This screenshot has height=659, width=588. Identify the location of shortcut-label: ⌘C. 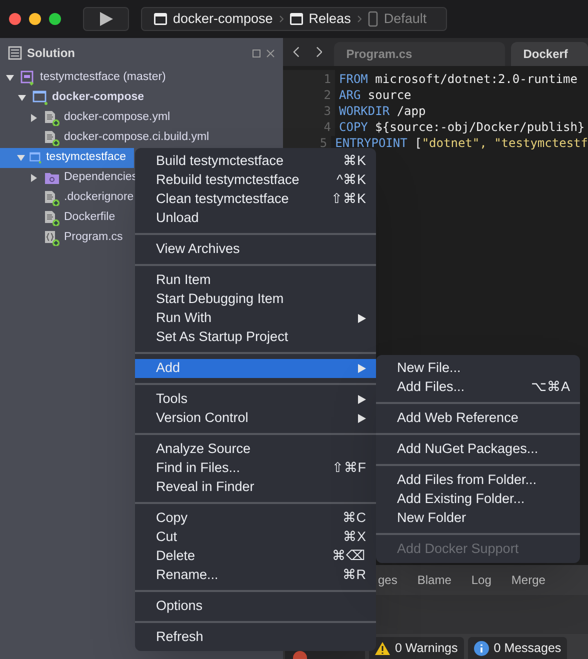
(354, 518).